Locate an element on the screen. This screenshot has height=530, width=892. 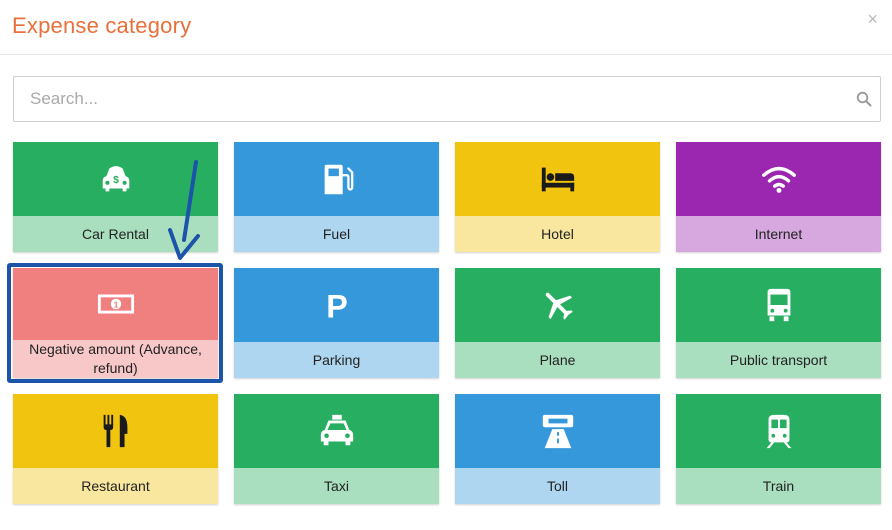
category-tile-public-transport: Public transport is located at coordinates (778, 323).